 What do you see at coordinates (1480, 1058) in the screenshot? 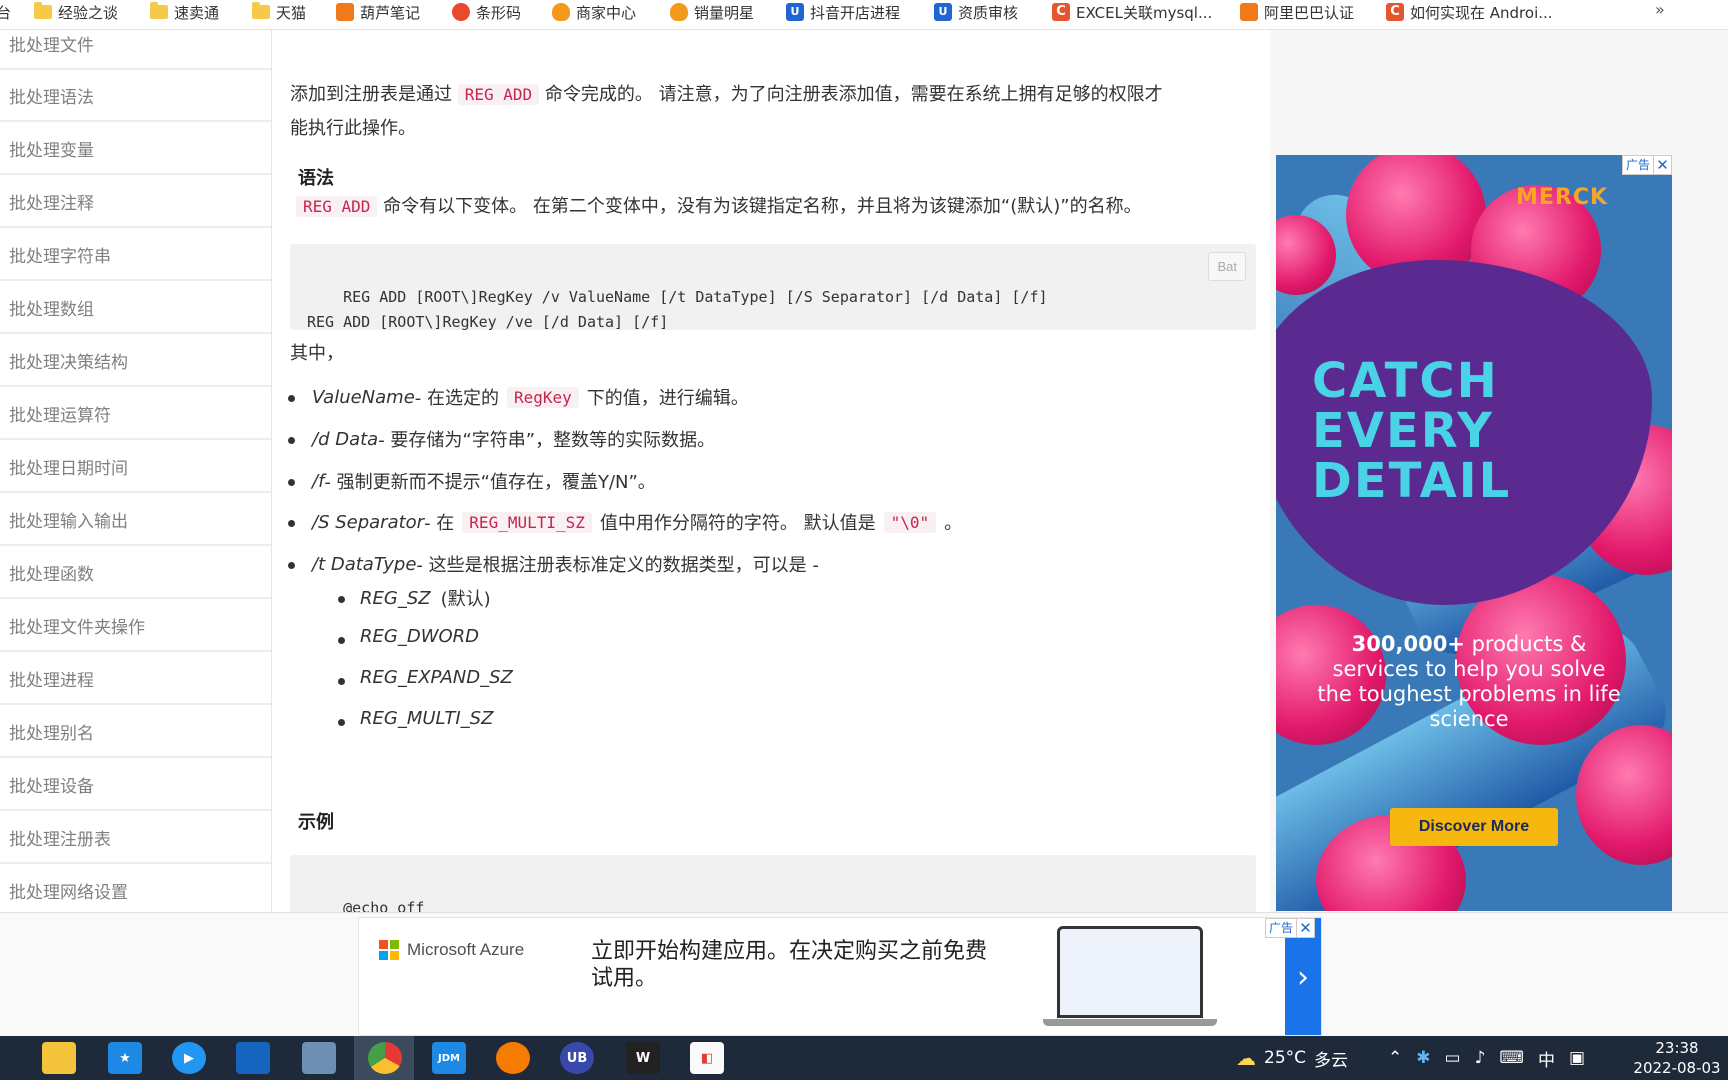
I see `volume-icon: ♪` at bounding box center [1480, 1058].